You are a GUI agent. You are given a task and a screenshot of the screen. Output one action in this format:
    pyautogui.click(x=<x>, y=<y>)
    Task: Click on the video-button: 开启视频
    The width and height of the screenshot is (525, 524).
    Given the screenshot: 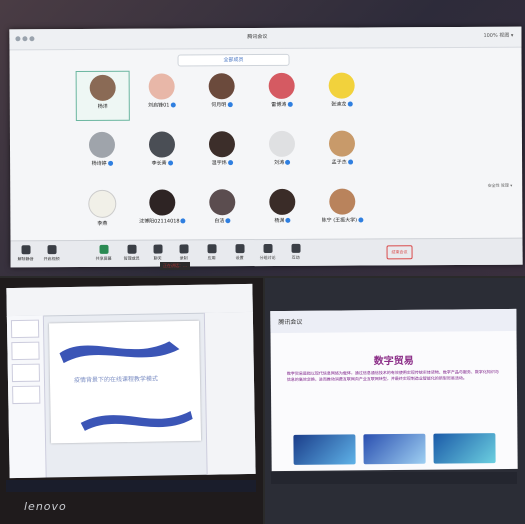 What is the action you would take?
    pyautogui.click(x=52, y=253)
    